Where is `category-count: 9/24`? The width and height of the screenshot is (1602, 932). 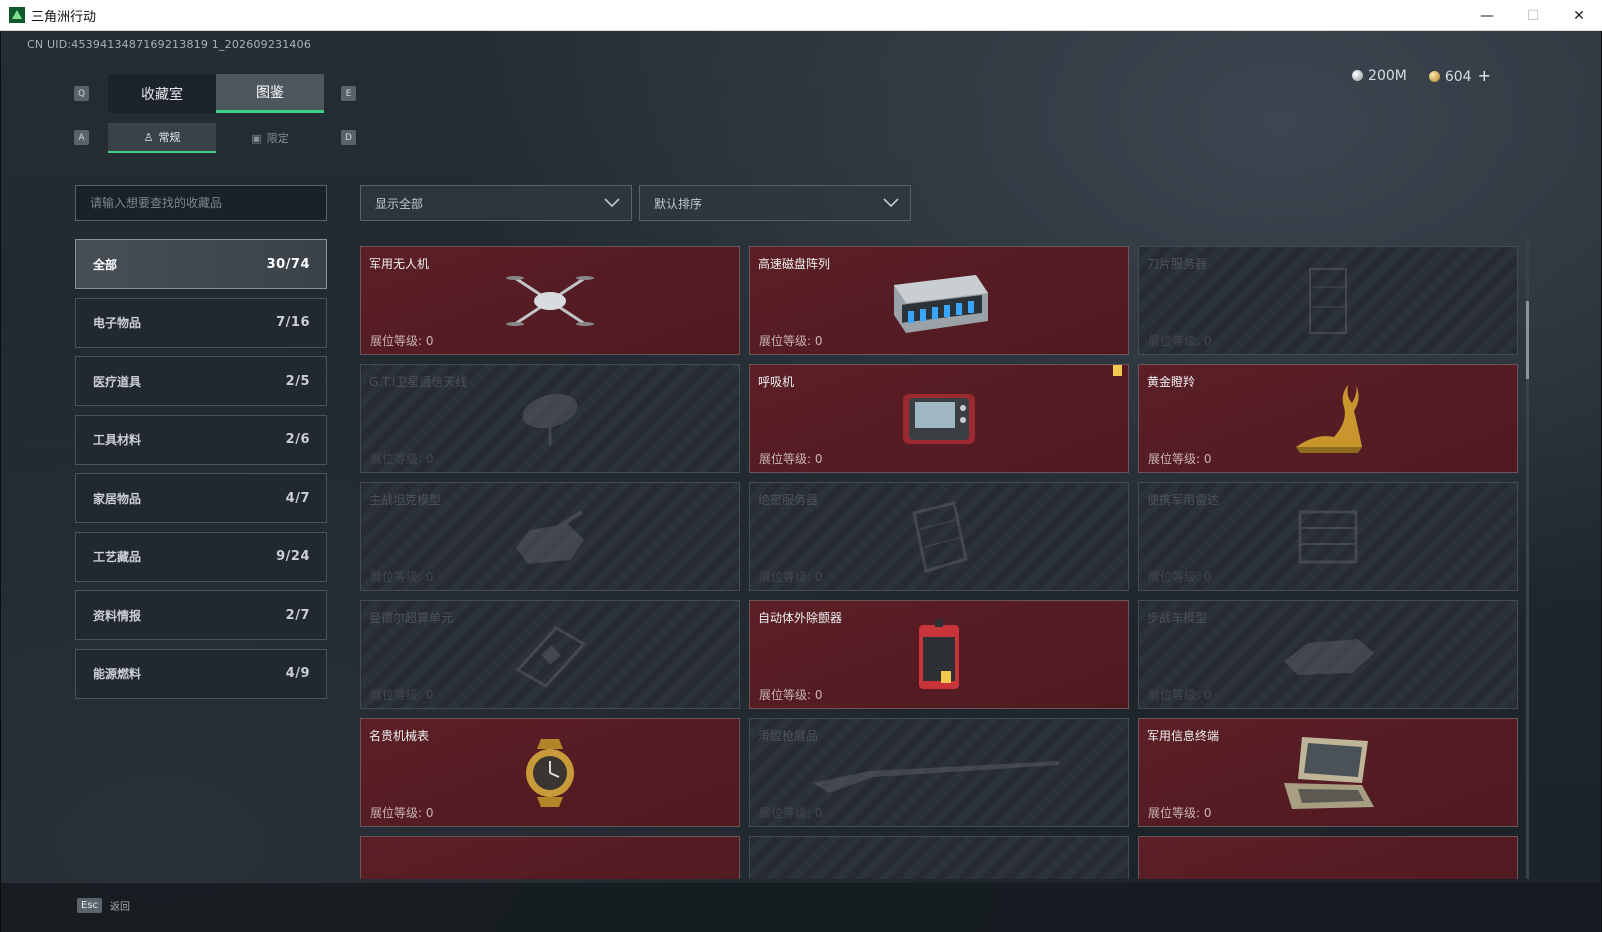
category-count: 9/24 is located at coordinates (293, 556).